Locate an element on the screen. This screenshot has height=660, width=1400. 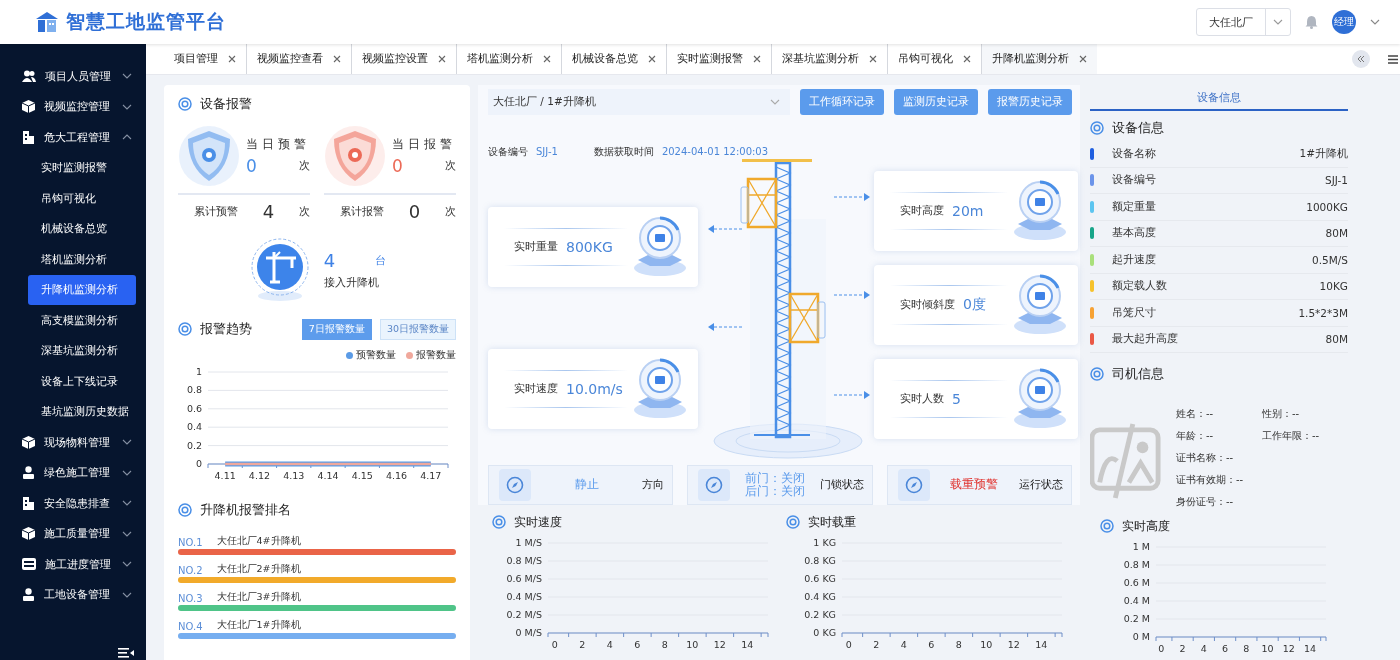
driver-field: 性别：-- is located at coordinates (1305, 414).